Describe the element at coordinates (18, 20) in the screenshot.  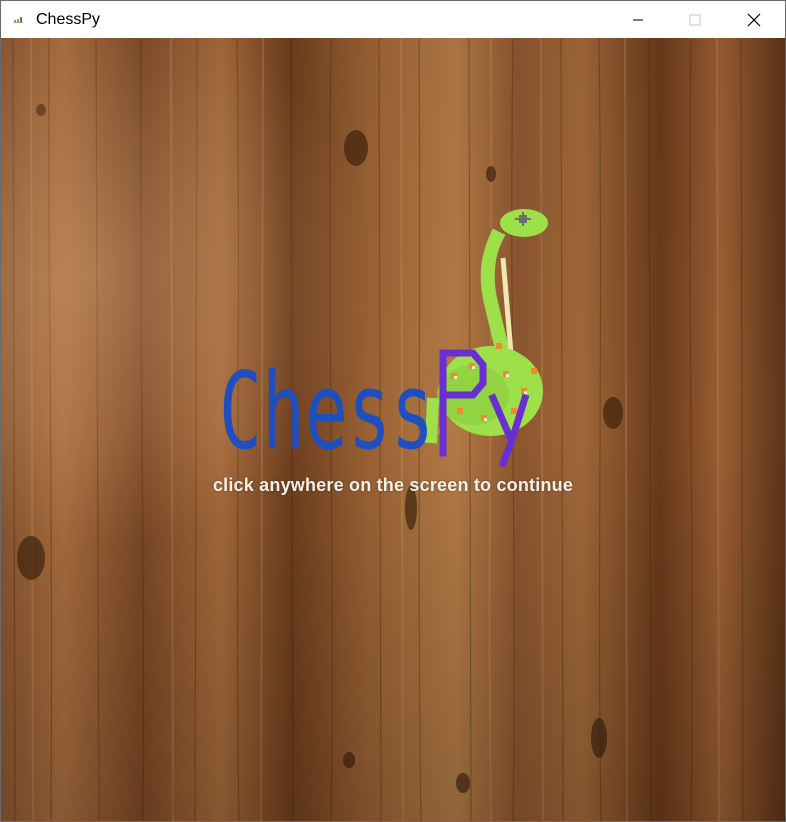
I see `chess-app-icon` at that location.